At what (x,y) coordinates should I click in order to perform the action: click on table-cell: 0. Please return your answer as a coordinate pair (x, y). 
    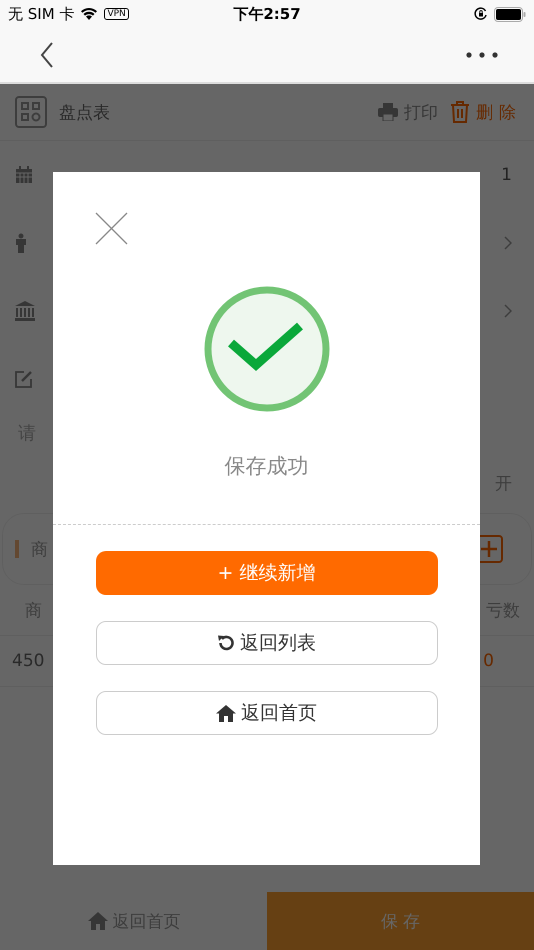
    Looking at the image, I should click on (488, 661).